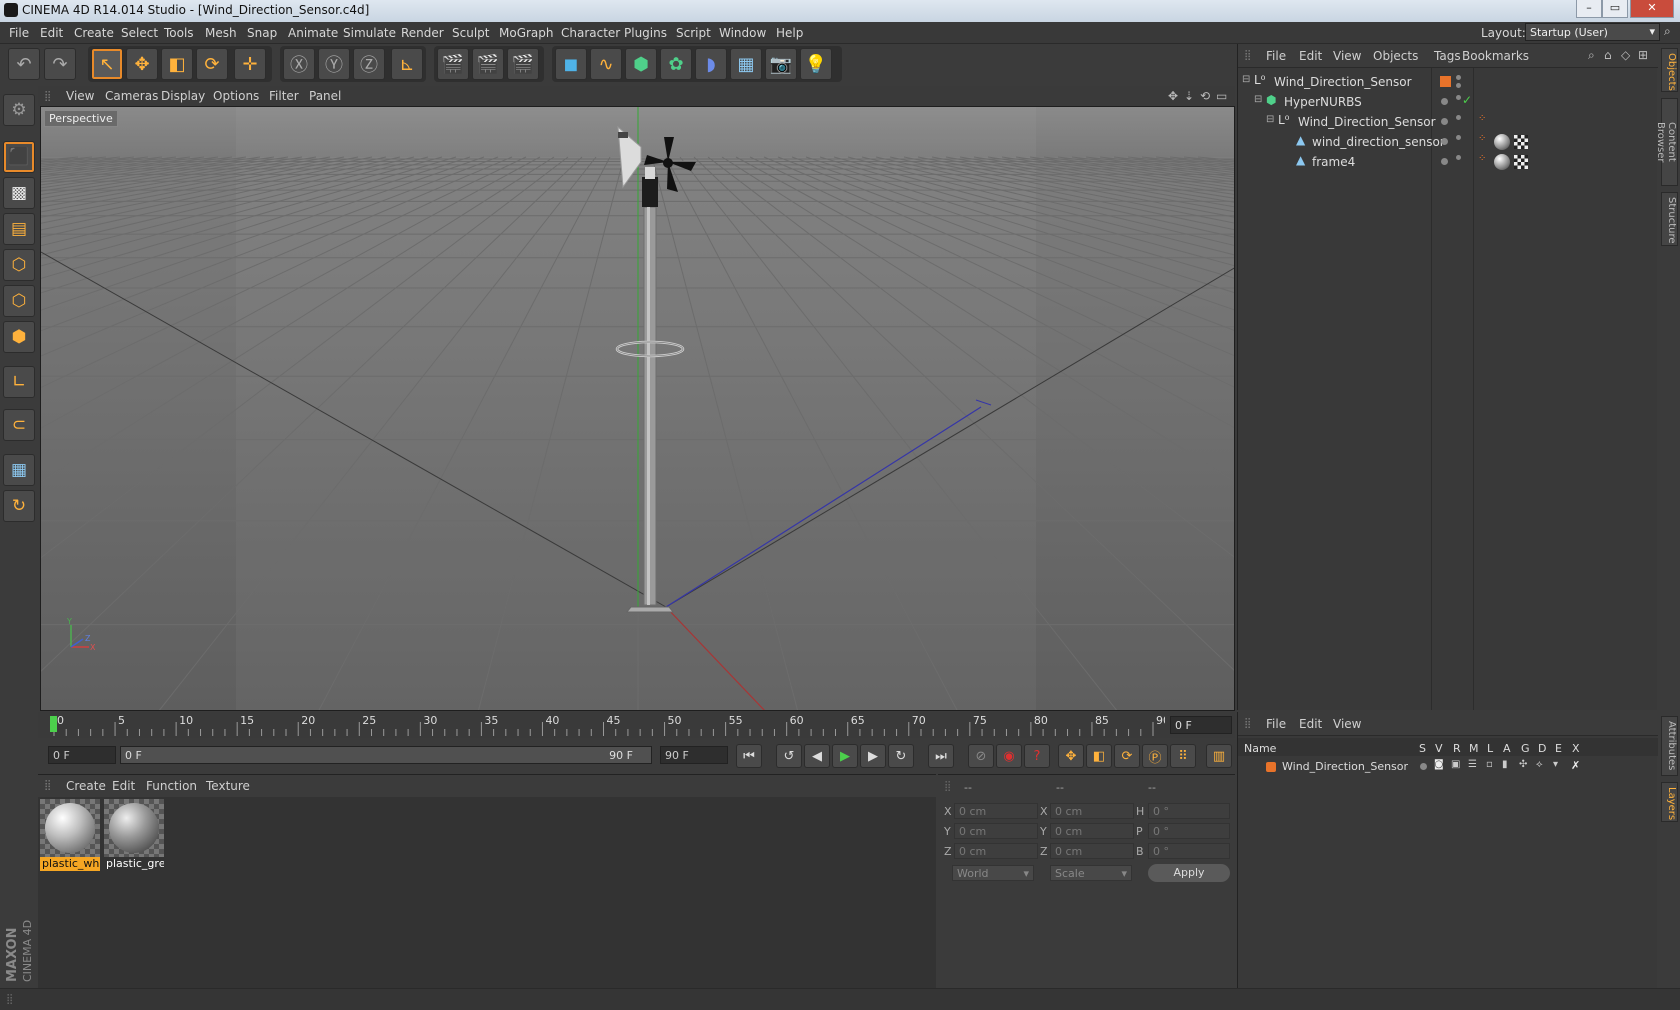 The image size is (1680, 1010). I want to click on make-editable-button: ⚙, so click(19, 110).